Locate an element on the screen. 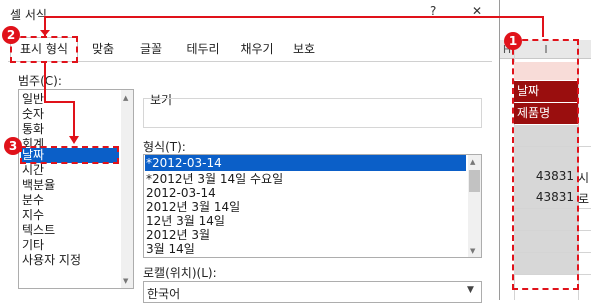  tab-border: 테두리 is located at coordinates (203, 49).